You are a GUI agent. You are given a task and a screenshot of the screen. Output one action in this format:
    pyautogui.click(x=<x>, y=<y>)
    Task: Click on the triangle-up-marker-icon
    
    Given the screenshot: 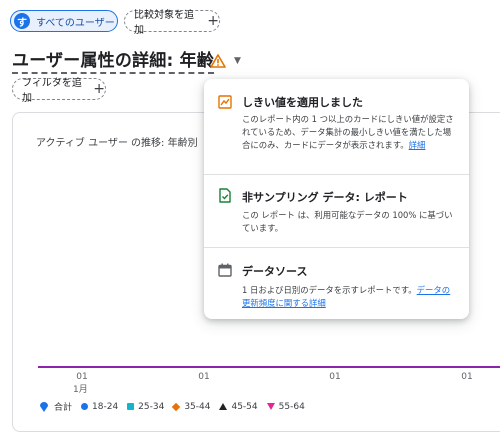 What is the action you would take?
    pyautogui.click(x=223, y=406)
    